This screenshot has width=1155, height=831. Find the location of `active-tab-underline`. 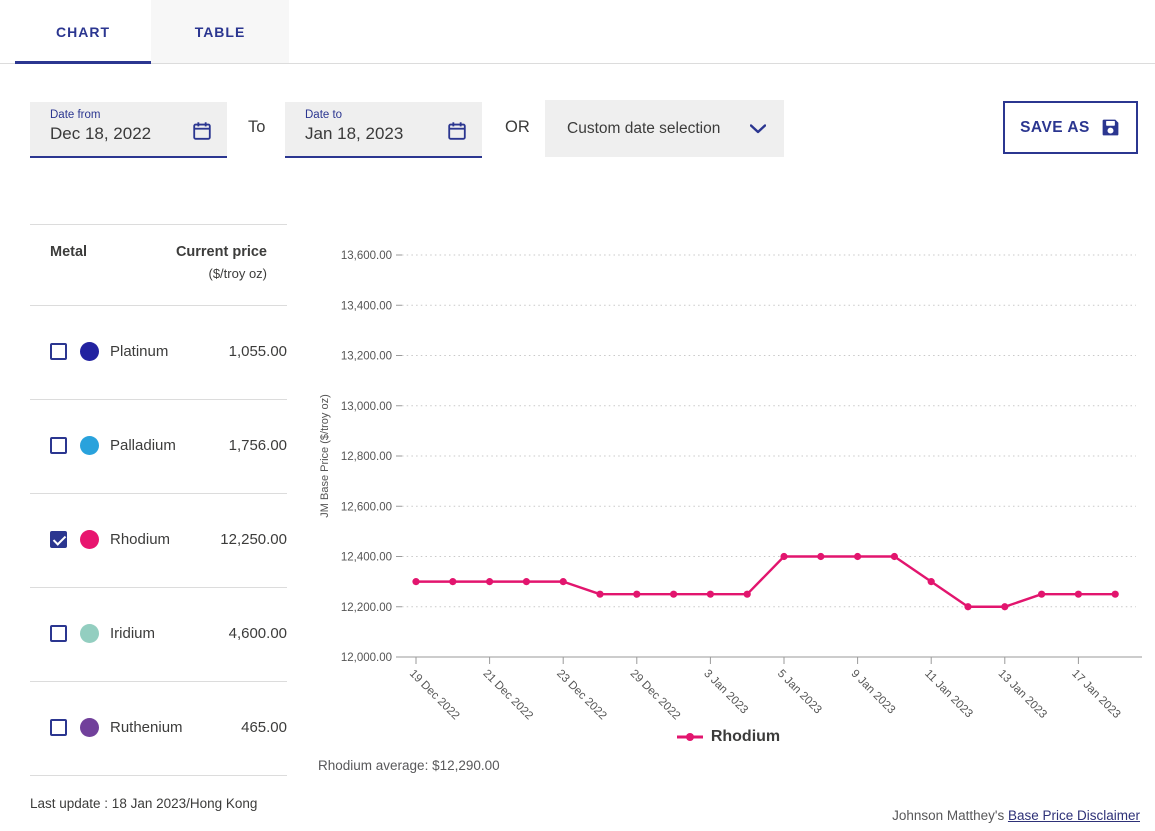

active-tab-underline is located at coordinates (83, 62).